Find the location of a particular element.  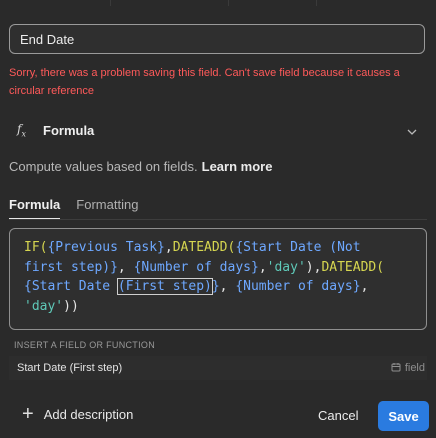

chevron-down-icon is located at coordinates (412, 130).